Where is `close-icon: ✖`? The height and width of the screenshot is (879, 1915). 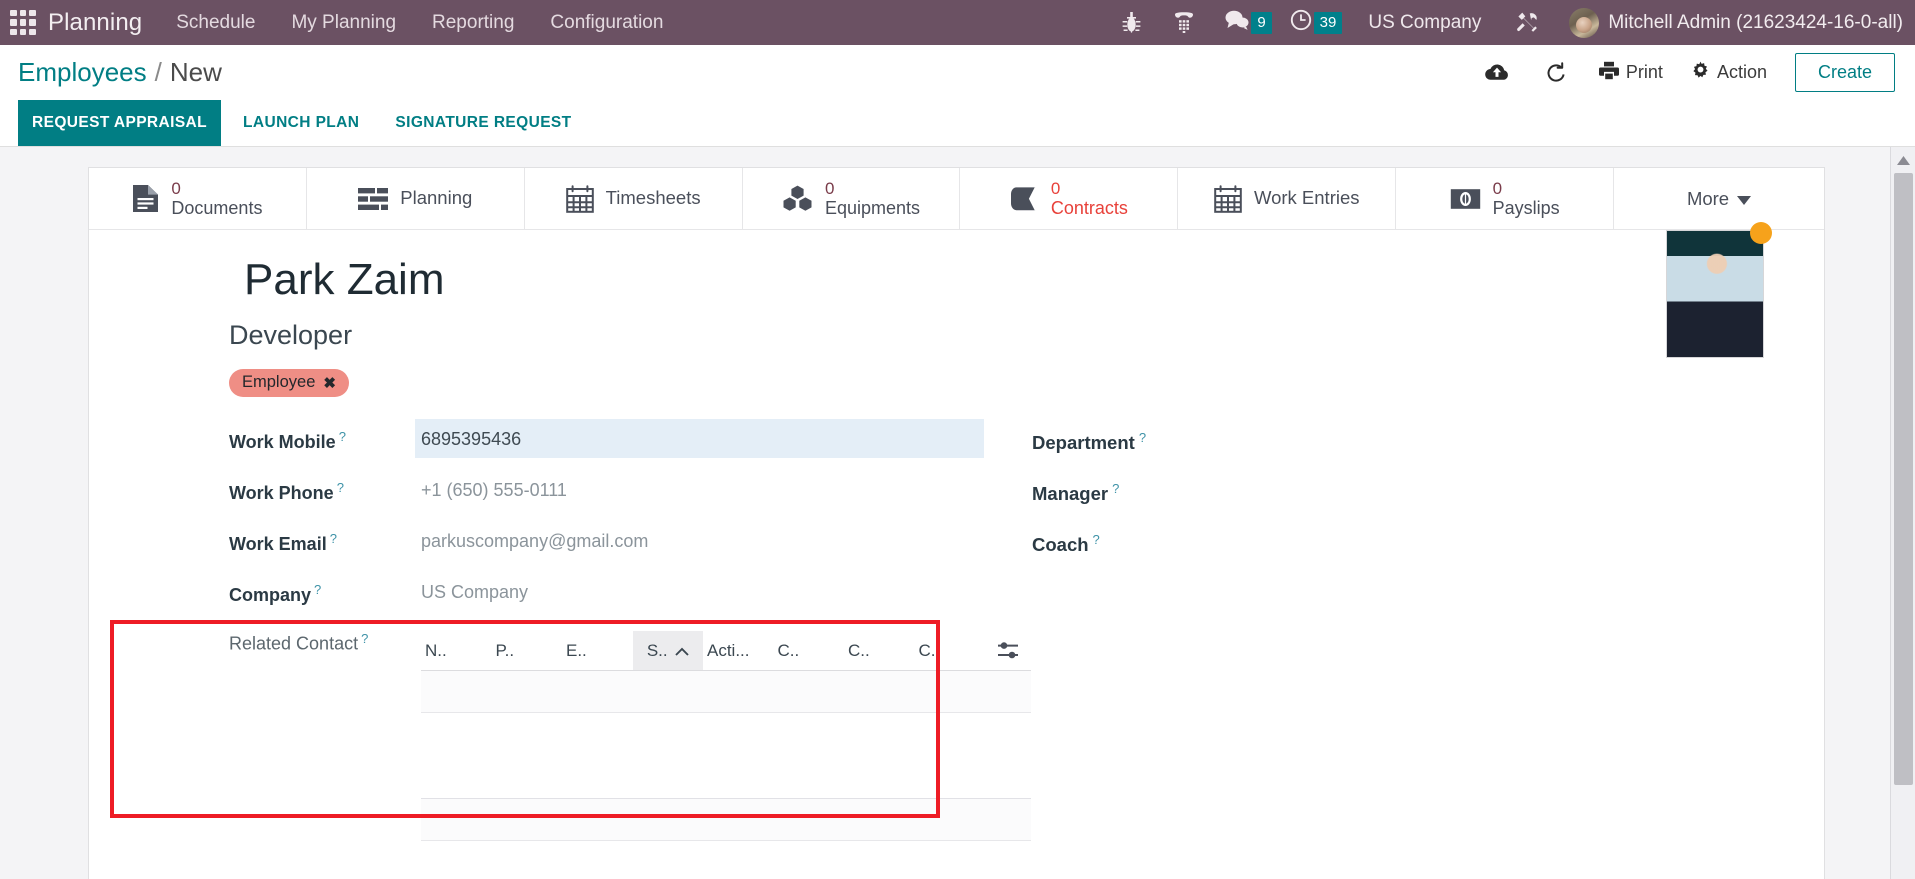 close-icon: ✖ is located at coordinates (329, 383).